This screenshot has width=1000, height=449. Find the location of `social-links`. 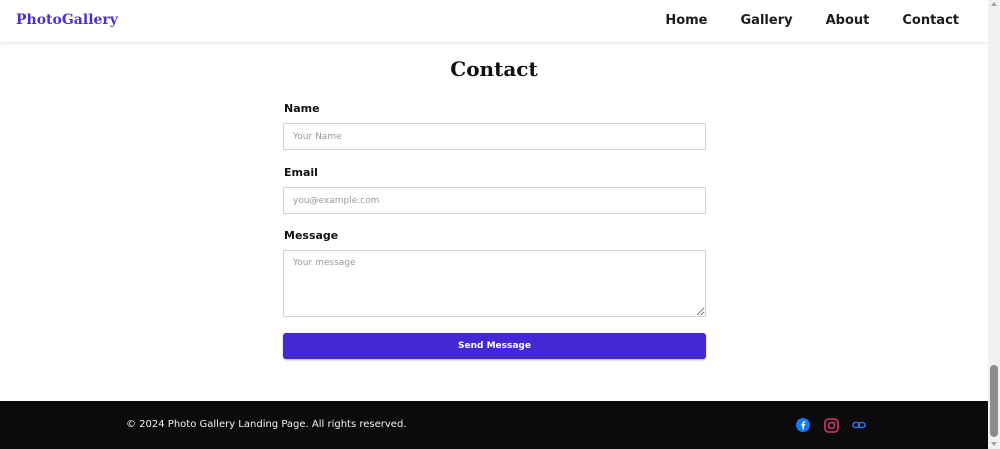

social-links is located at coordinates (831, 425).